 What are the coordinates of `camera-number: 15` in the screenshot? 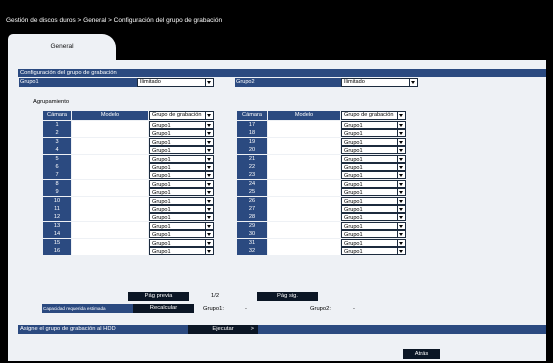 It's located at (57, 242).